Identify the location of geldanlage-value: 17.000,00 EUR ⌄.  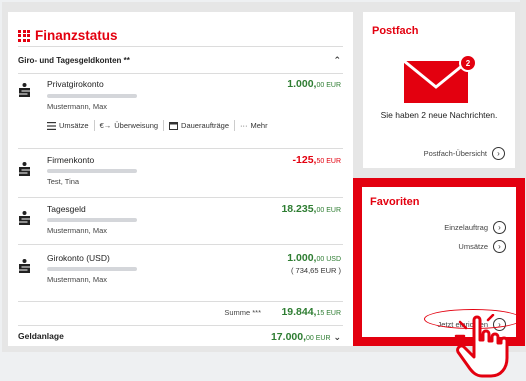
(305, 337).